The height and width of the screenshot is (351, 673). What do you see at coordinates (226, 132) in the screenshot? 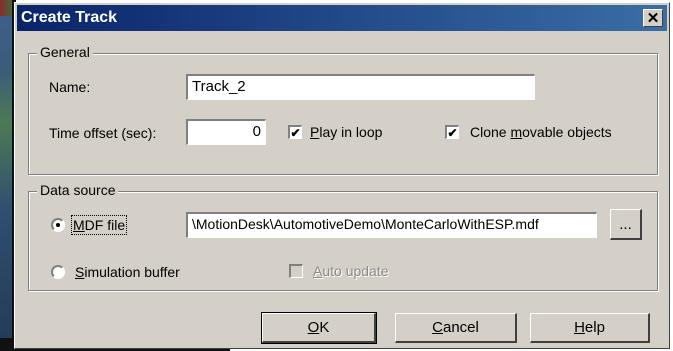
I see `time-offset-input: 0` at bounding box center [226, 132].